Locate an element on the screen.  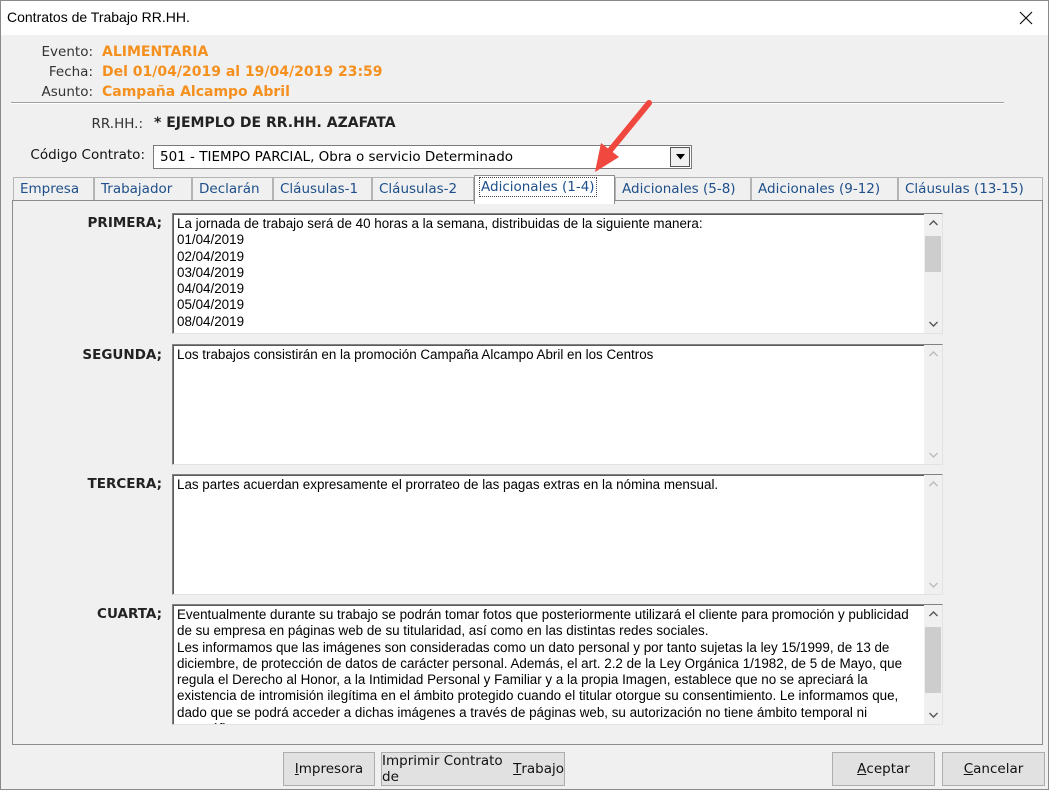
fecha-label: Fecha: is located at coordinates (70, 72).